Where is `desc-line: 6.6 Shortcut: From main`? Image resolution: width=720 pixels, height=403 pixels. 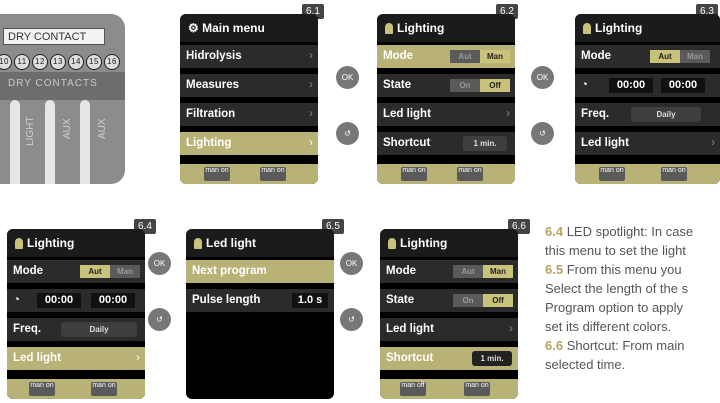 desc-line: 6.6 Shortcut: From main is located at coordinates (632, 345).